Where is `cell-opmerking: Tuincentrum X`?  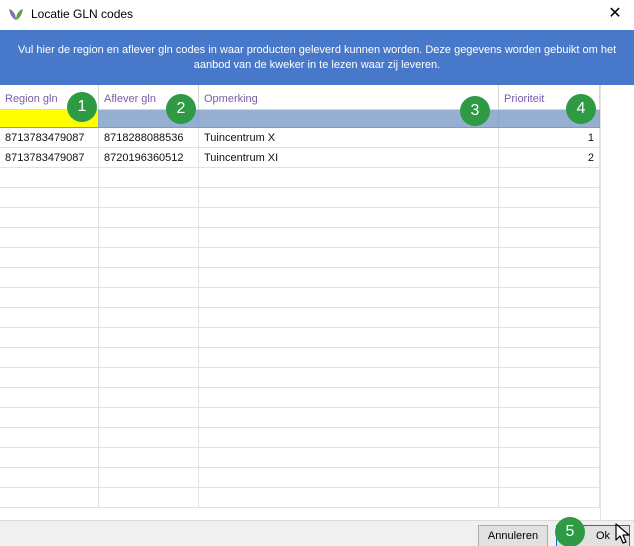 cell-opmerking: Tuincentrum X is located at coordinates (349, 138).